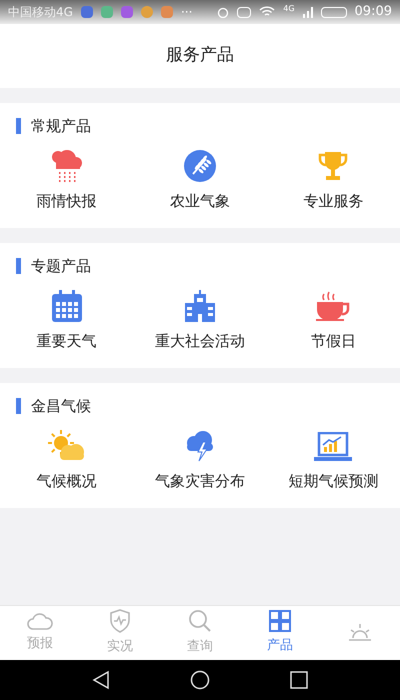  Describe the element at coordinates (186, 12) in the screenshot. I see `more-notifications-text: ···` at that location.